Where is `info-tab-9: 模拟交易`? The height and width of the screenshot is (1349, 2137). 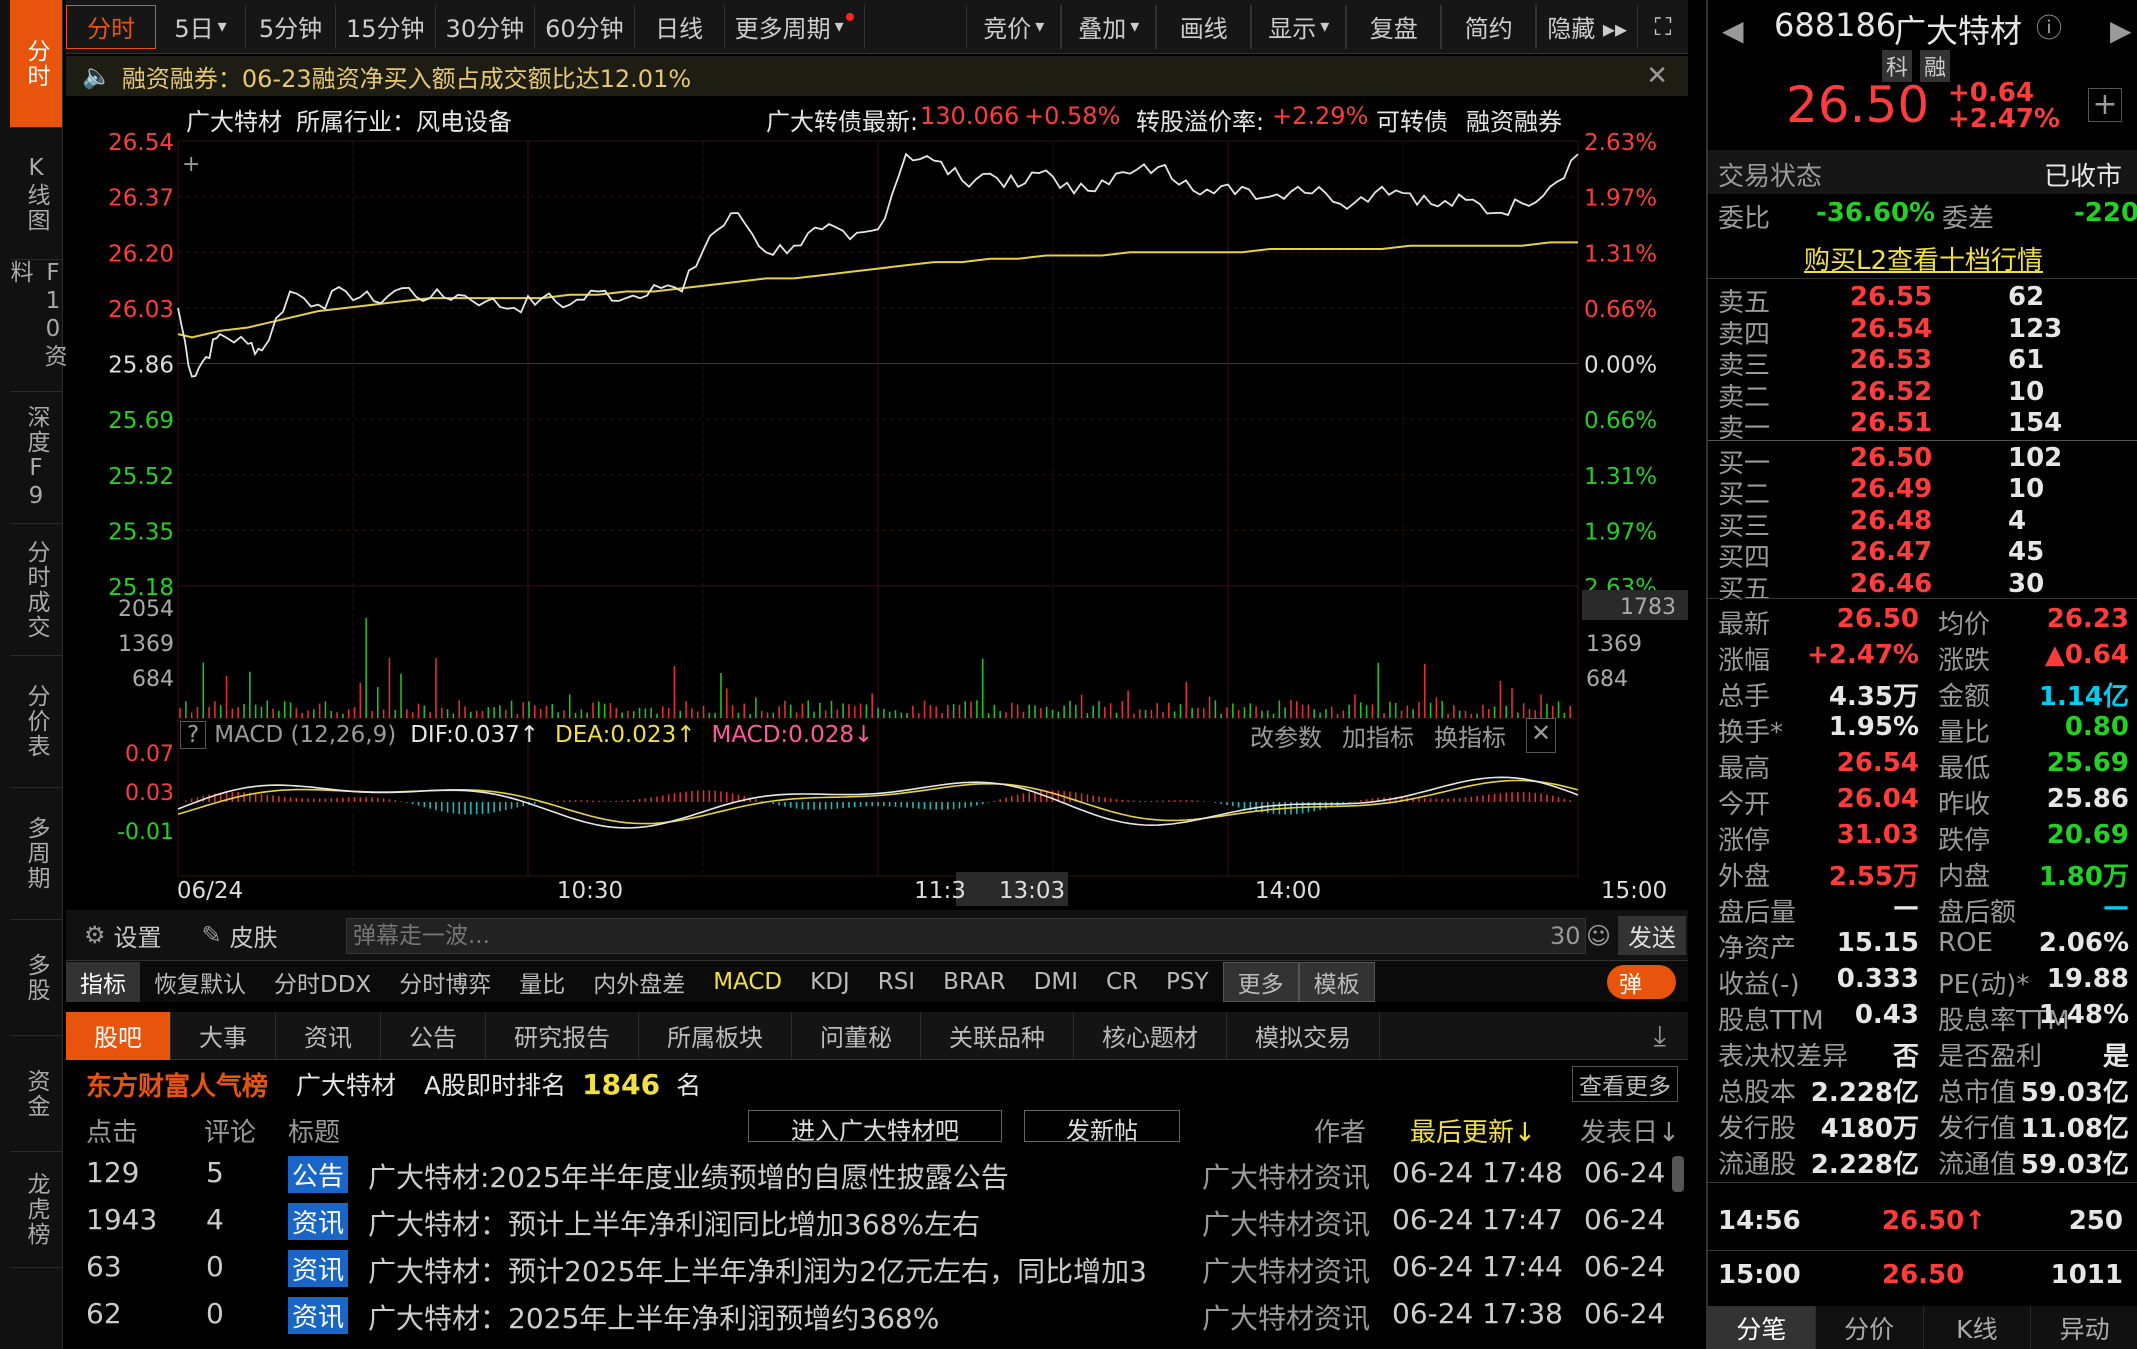
info-tab-9: 模拟交易 is located at coordinates (1303, 1035).